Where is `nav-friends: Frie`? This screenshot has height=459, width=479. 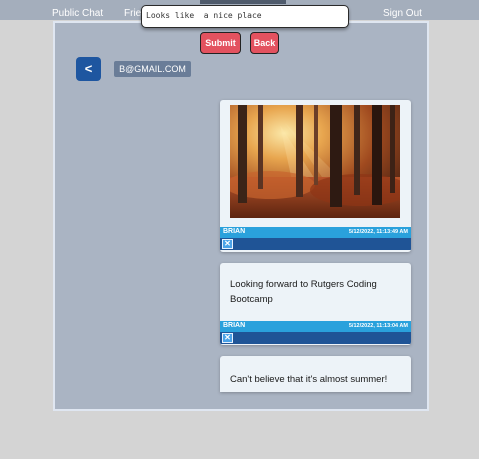
nav-friends: Frie is located at coordinates (132, 13).